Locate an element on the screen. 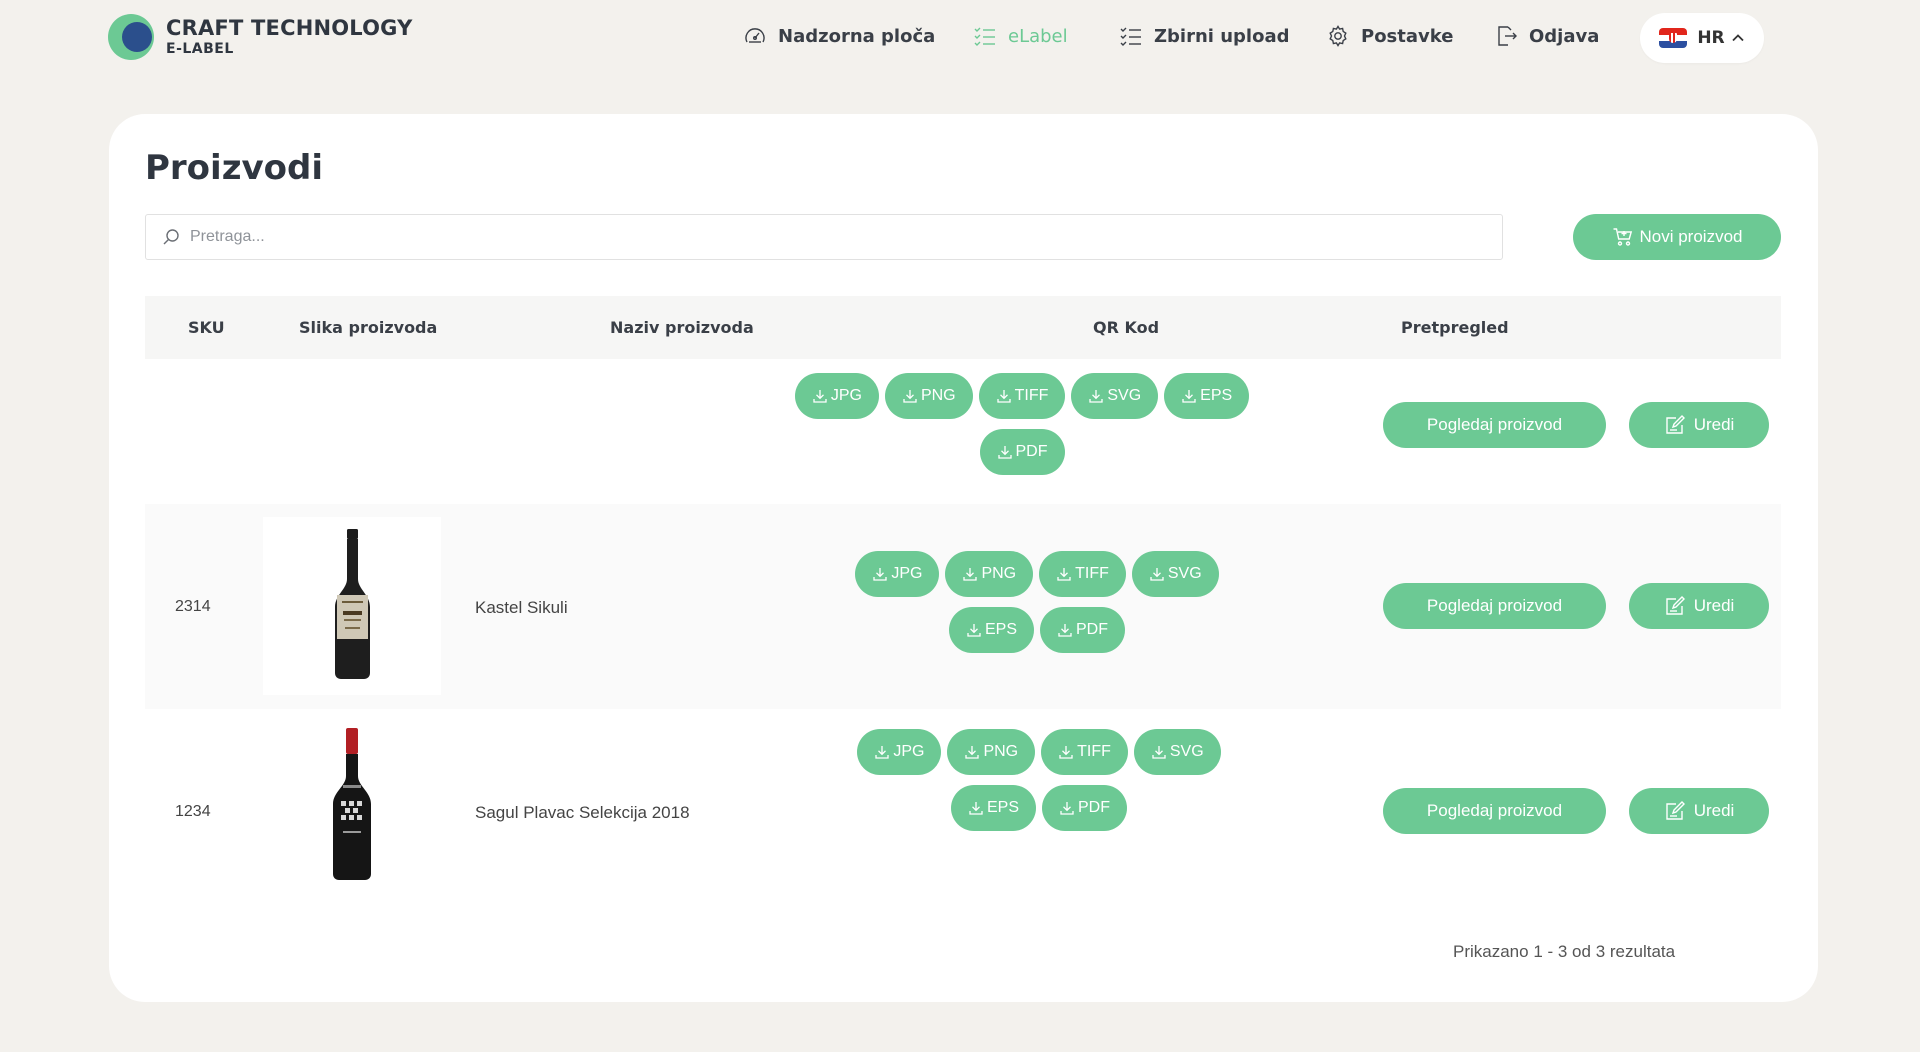 This screenshot has width=1920, height=1052. column-header-name: Naziv proizvoda is located at coordinates (682, 327).